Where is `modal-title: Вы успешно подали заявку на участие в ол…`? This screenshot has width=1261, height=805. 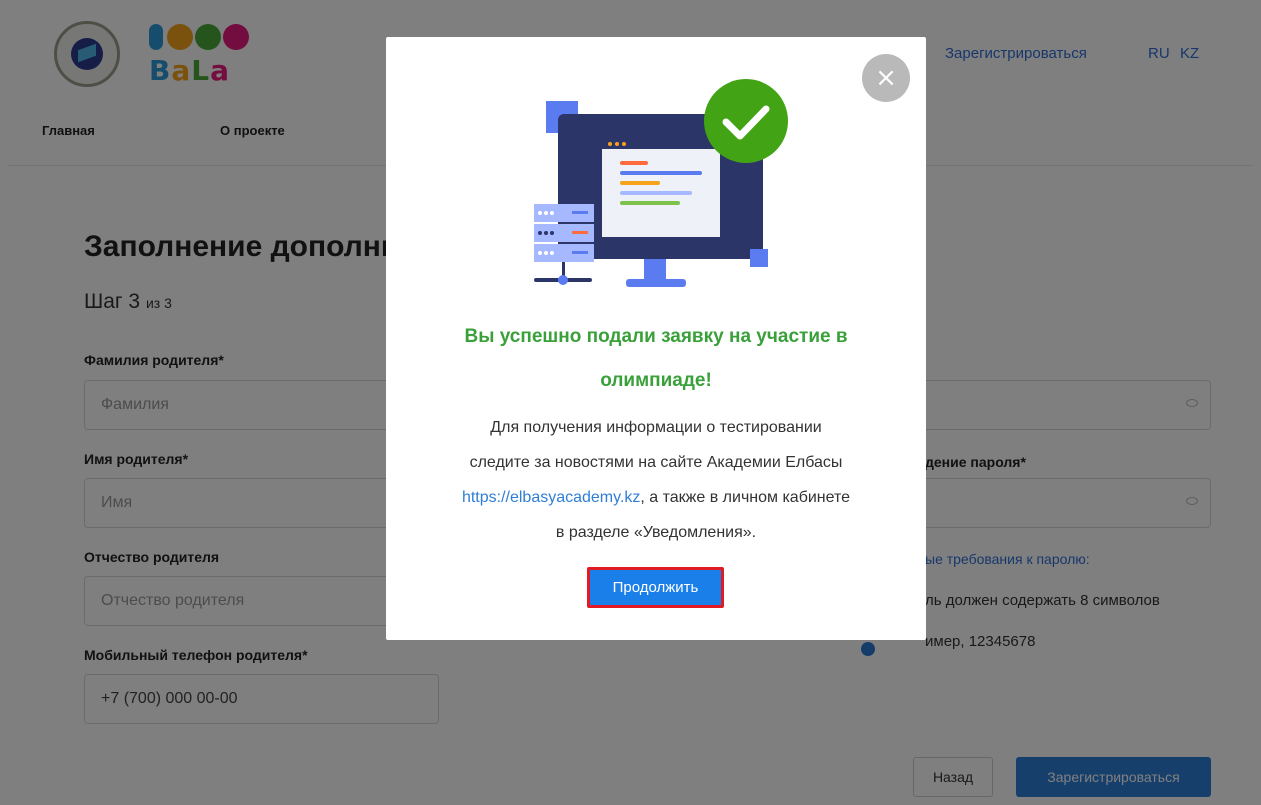 modal-title: Вы успешно подали заявку на участие в ол… is located at coordinates (656, 359).